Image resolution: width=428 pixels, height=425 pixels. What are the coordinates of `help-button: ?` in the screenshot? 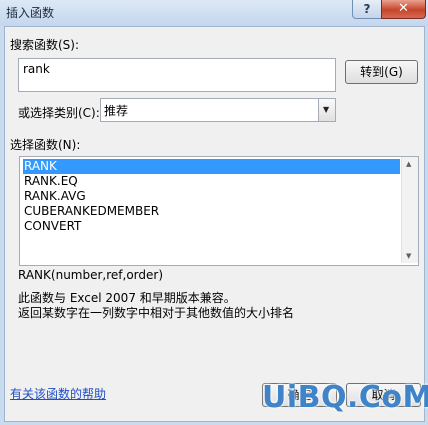 It's located at (367, 9).